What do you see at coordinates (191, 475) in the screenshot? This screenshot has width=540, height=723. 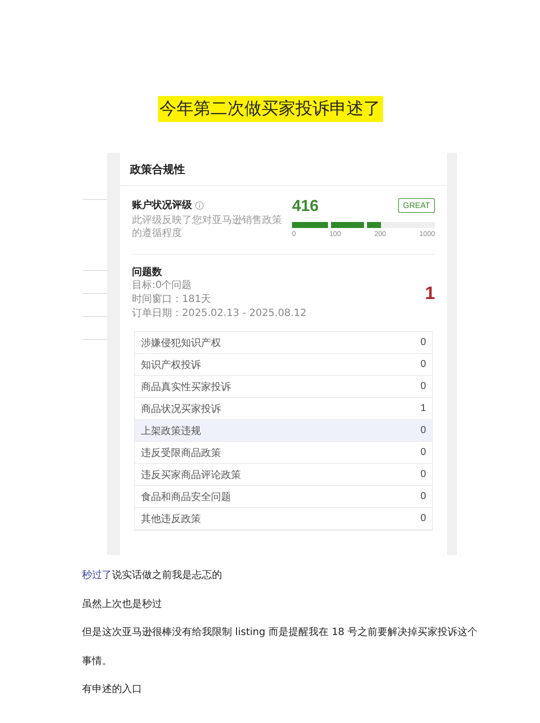 I see `row-label: 违反买家商品评论政策` at bounding box center [191, 475].